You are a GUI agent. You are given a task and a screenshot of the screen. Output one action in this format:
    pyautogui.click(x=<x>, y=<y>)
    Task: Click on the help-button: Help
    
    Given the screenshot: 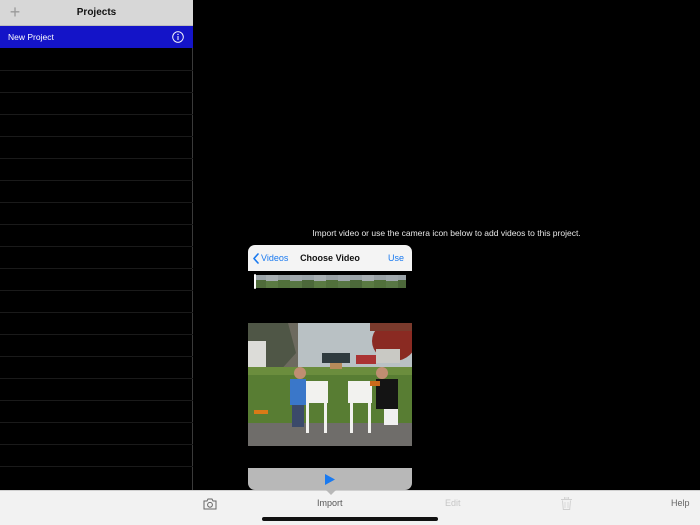 What is the action you would take?
    pyautogui.click(x=680, y=503)
    